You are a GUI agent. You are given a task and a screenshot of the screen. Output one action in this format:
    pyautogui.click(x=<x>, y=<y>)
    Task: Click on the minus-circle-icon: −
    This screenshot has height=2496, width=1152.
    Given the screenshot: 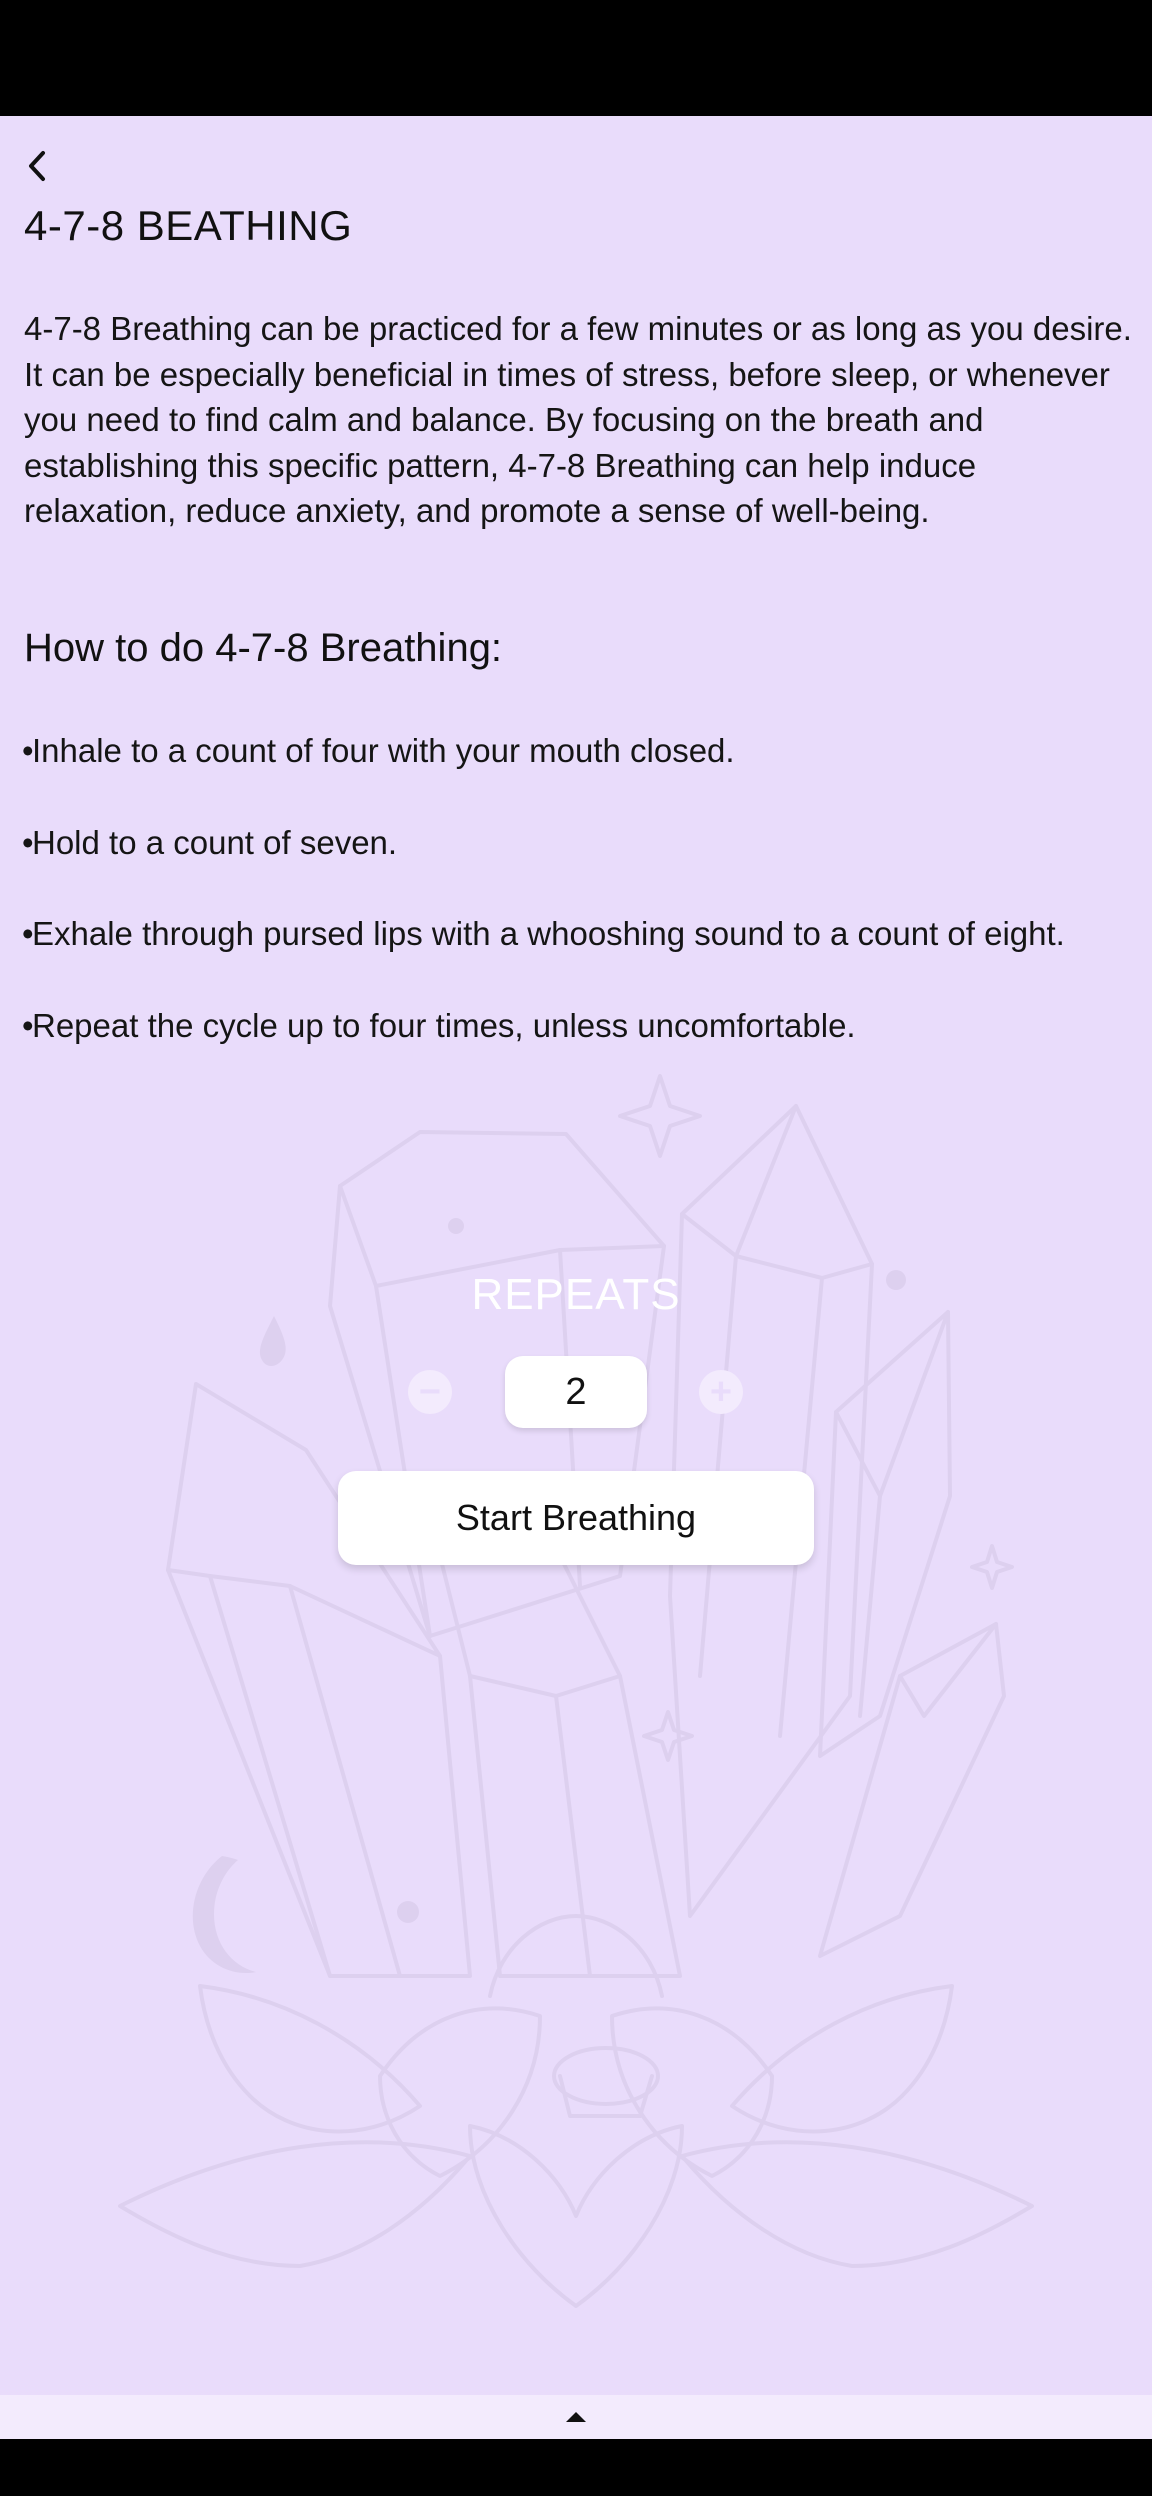 What is the action you would take?
    pyautogui.click(x=430, y=1392)
    